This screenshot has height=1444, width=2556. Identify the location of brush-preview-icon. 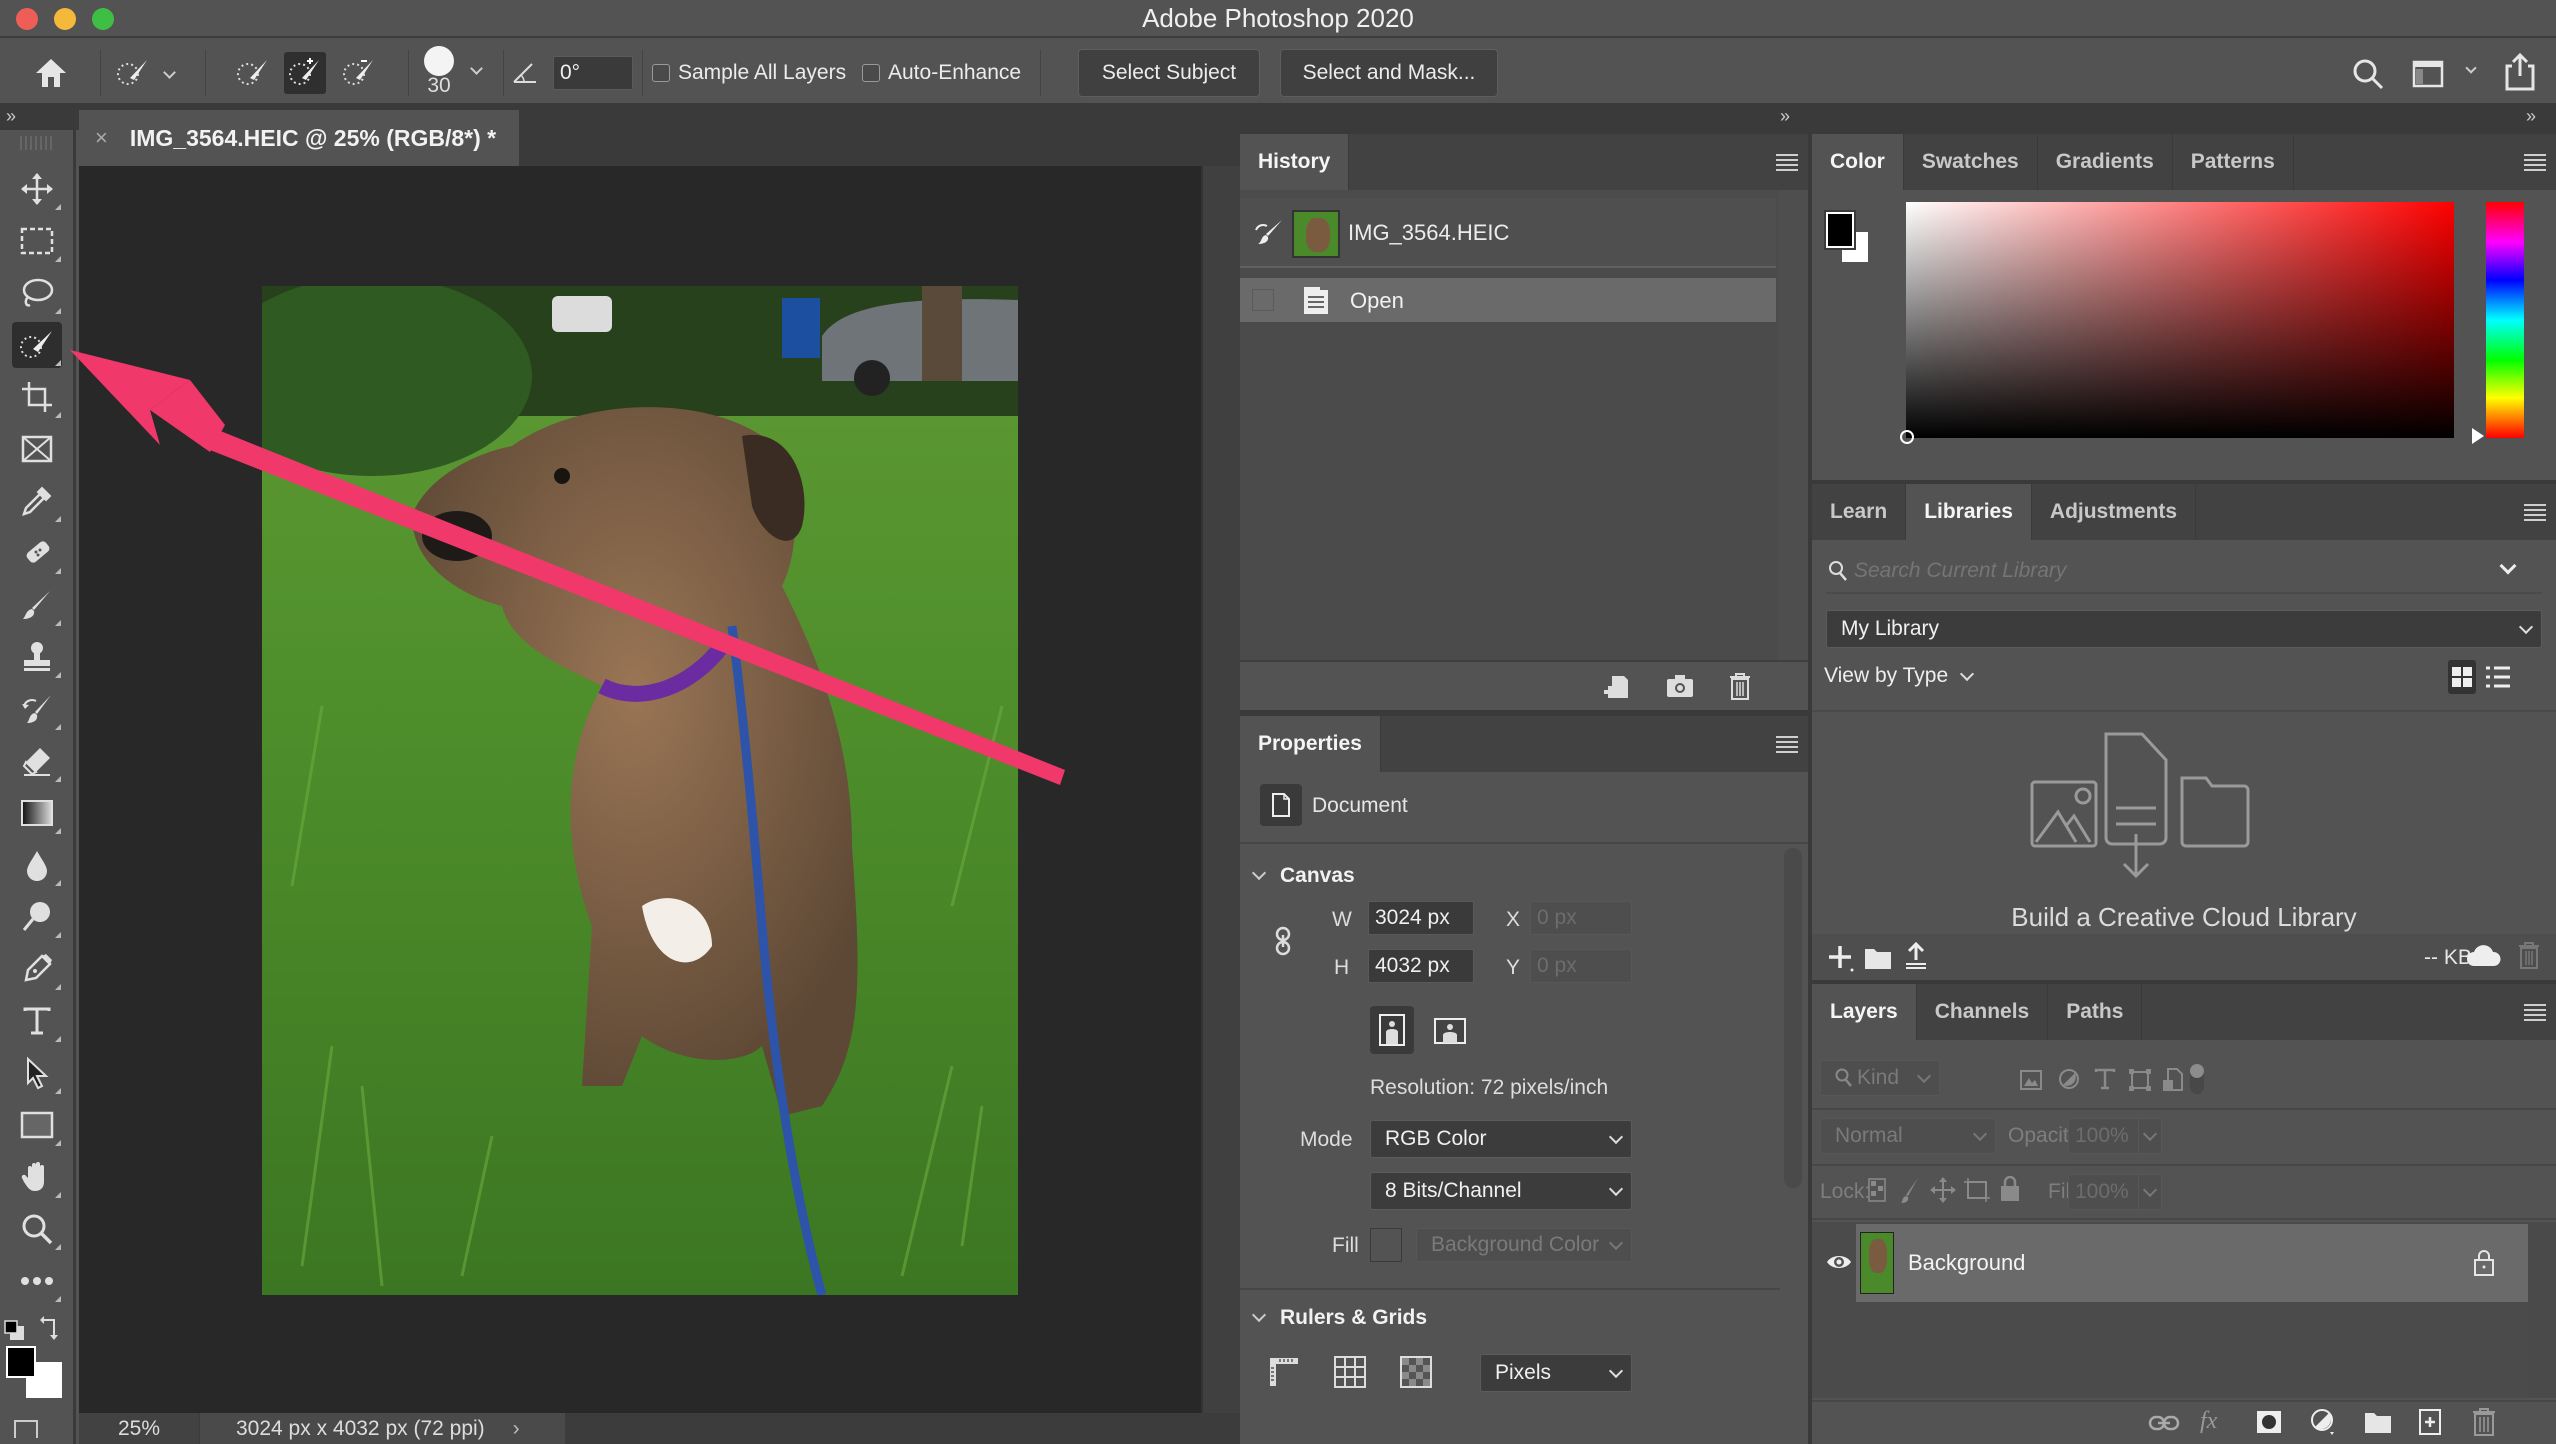
(439, 61).